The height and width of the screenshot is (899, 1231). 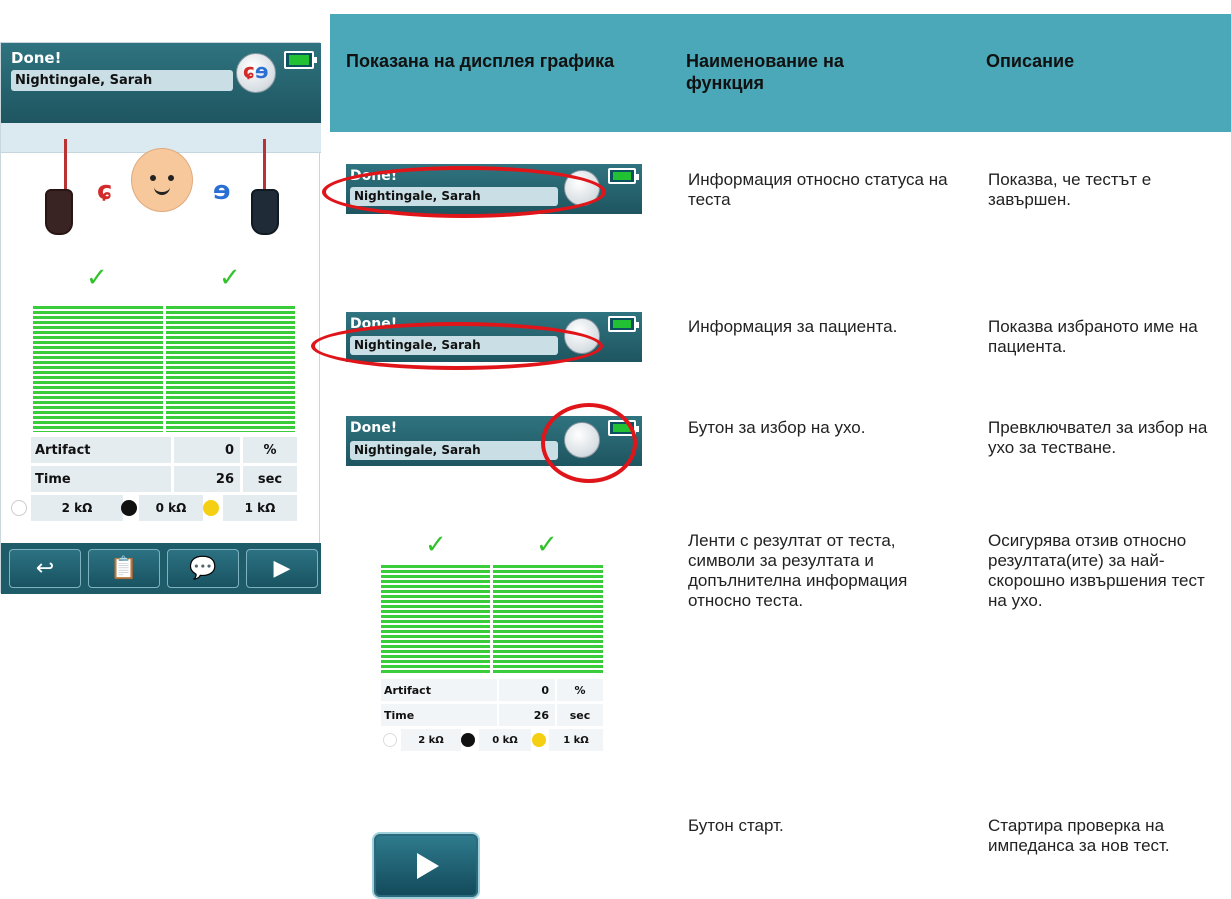 I want to click on impedance-row: 2 kΩ 0 kΩ 1 kΩ, so click(x=151, y=508).